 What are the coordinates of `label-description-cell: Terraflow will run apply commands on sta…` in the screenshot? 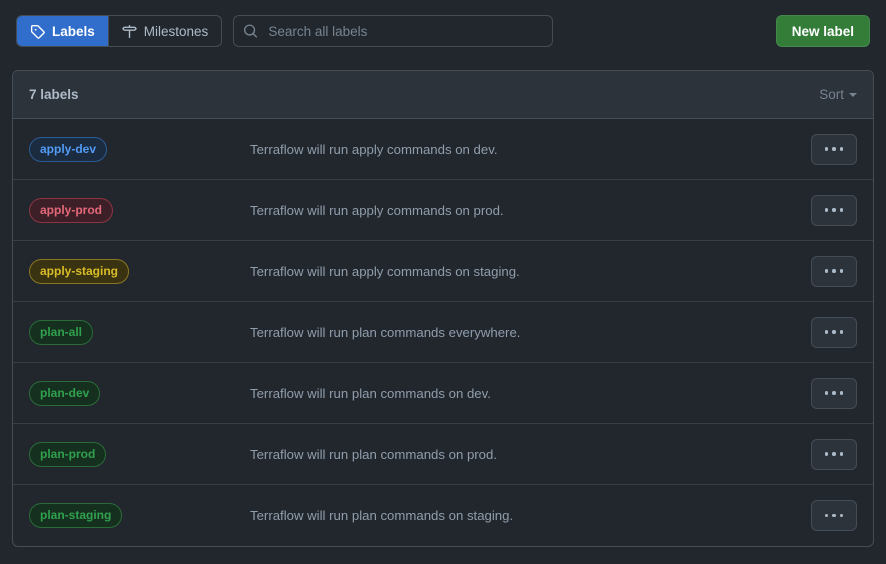 It's located at (385, 271).